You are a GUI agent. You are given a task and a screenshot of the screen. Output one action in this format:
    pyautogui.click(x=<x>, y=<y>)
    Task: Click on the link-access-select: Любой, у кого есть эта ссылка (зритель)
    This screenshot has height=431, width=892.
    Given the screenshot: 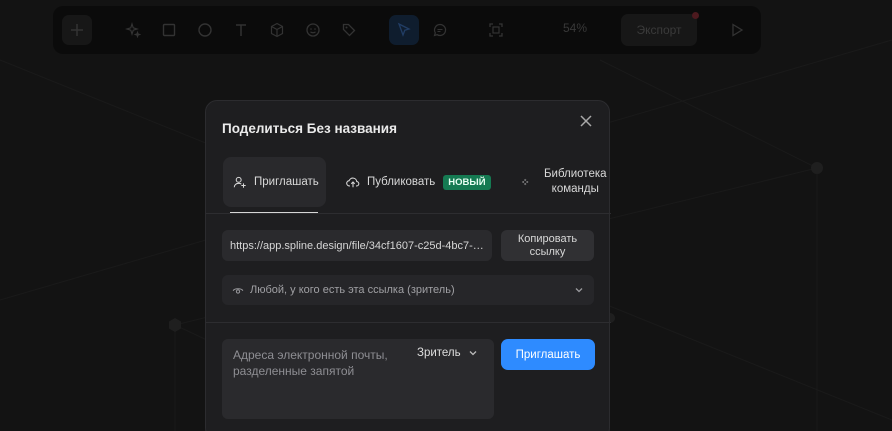 What is the action you would take?
    pyautogui.click(x=408, y=290)
    